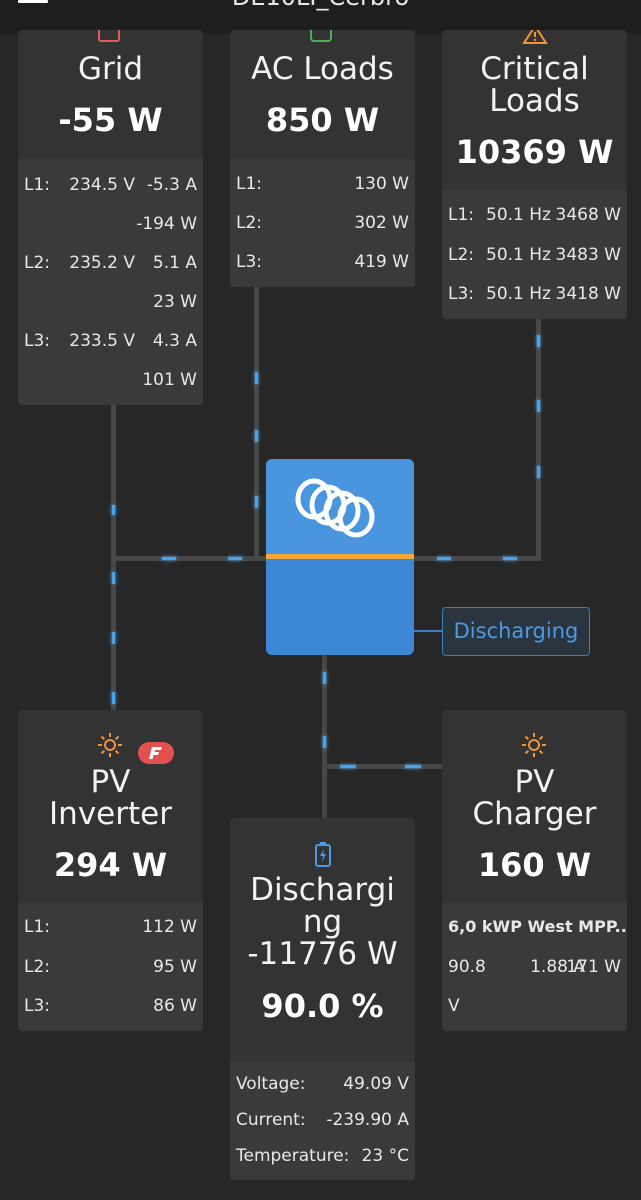 Image resolution: width=641 pixels, height=1200 pixels. Describe the element at coordinates (593, 967) in the screenshot. I see `pv-charger-device-power: 171 W` at that location.